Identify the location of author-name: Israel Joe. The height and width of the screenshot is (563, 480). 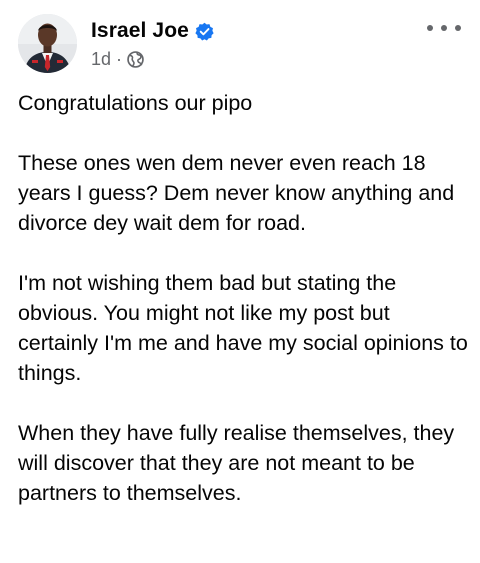
(140, 31).